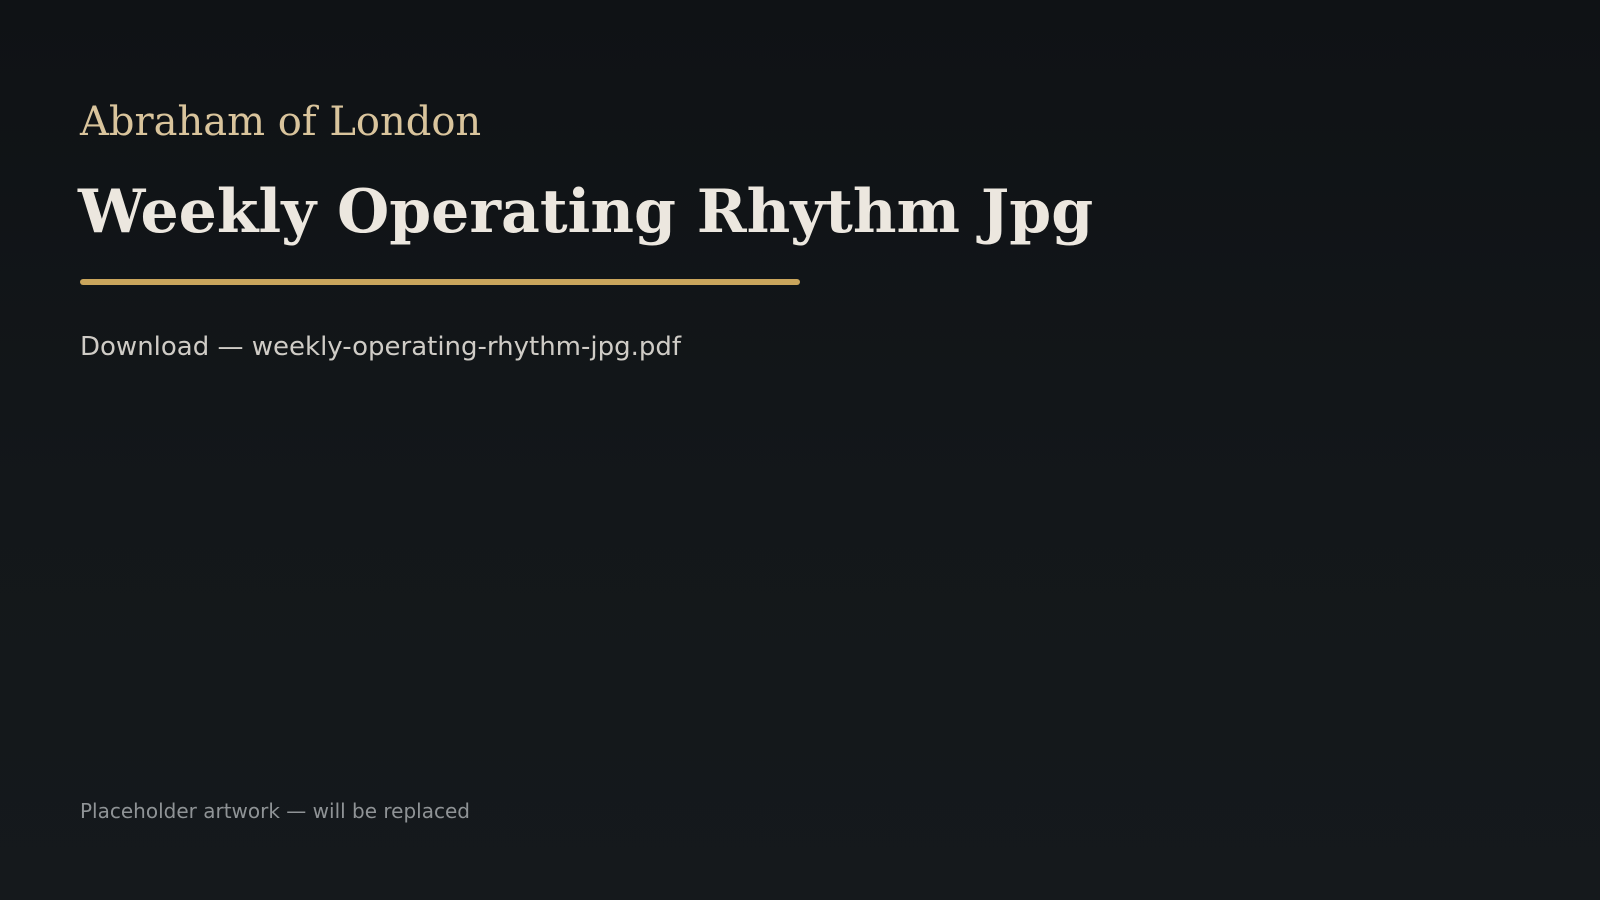  Describe the element at coordinates (586, 212) in the screenshot. I see `page-title: Weekly Operating Rhythm Jpg` at that location.